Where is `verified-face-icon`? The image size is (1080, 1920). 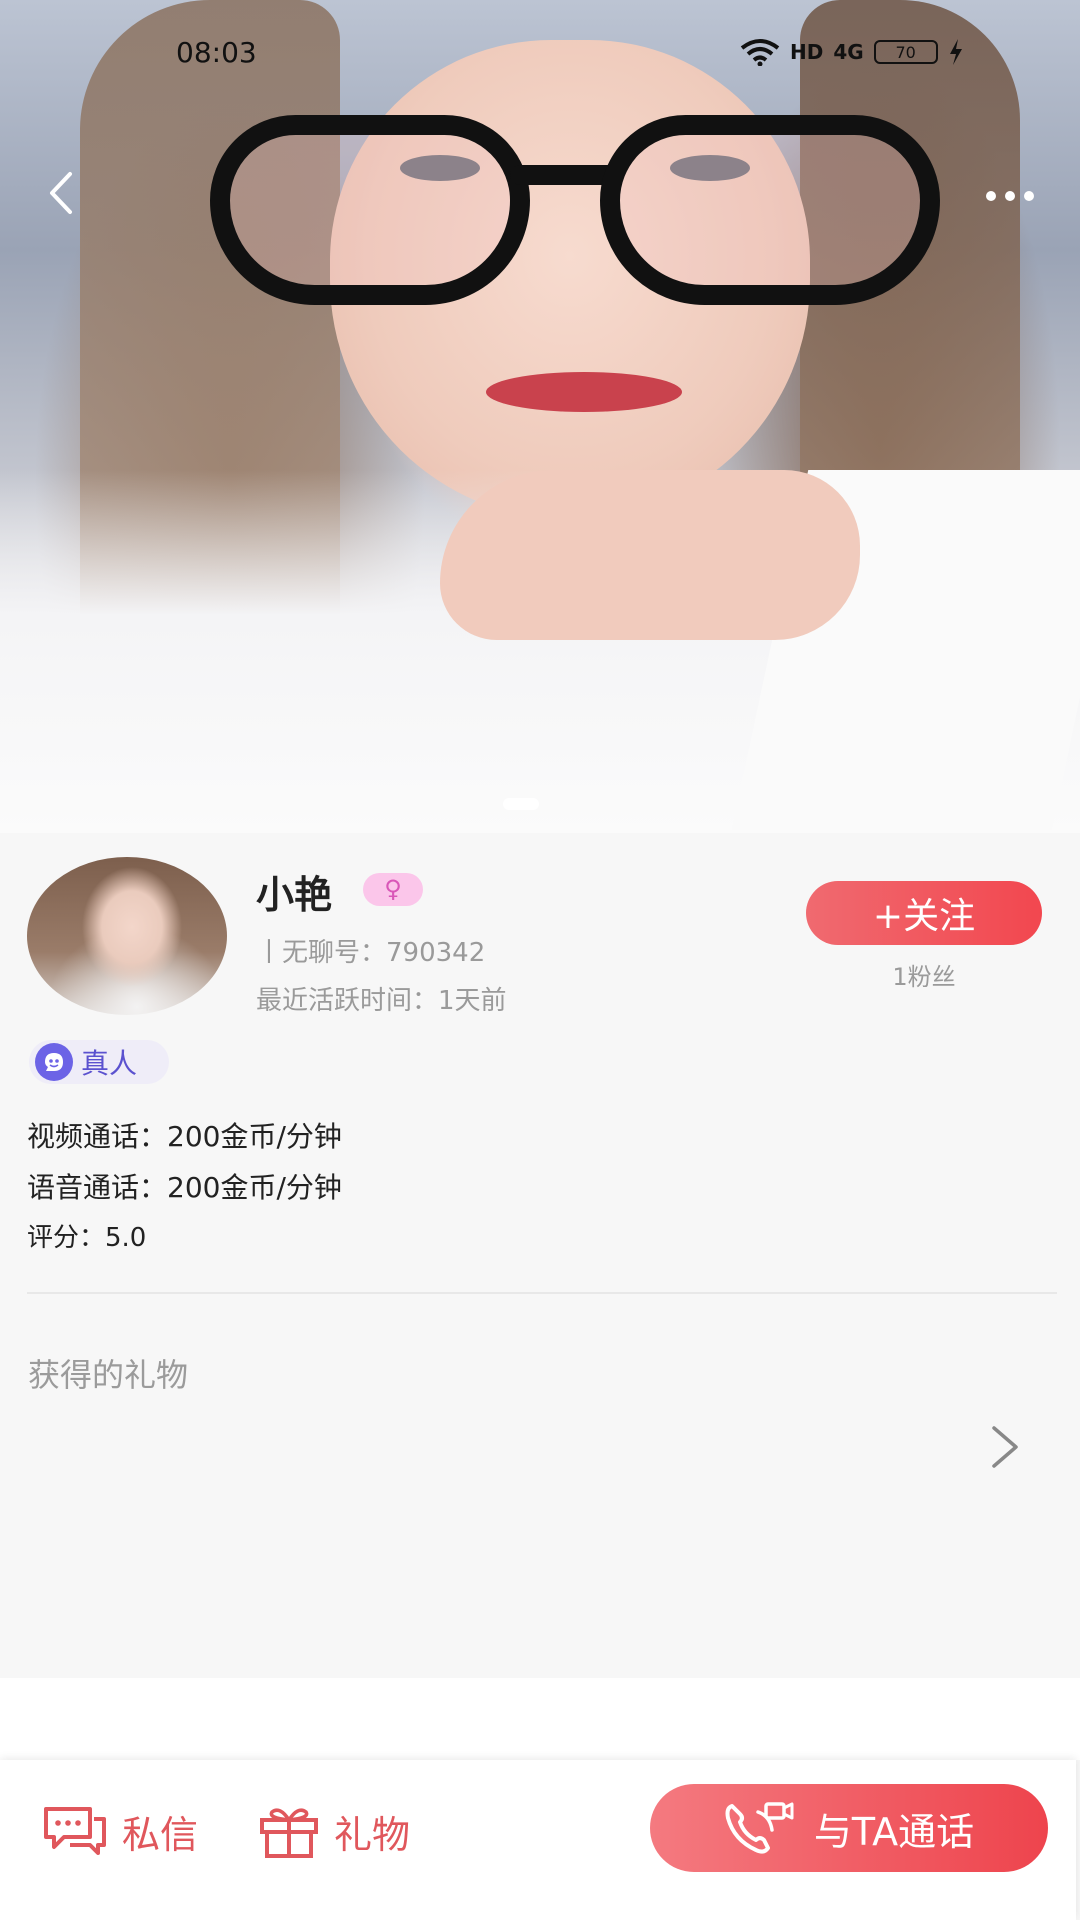 verified-face-icon is located at coordinates (54, 1062).